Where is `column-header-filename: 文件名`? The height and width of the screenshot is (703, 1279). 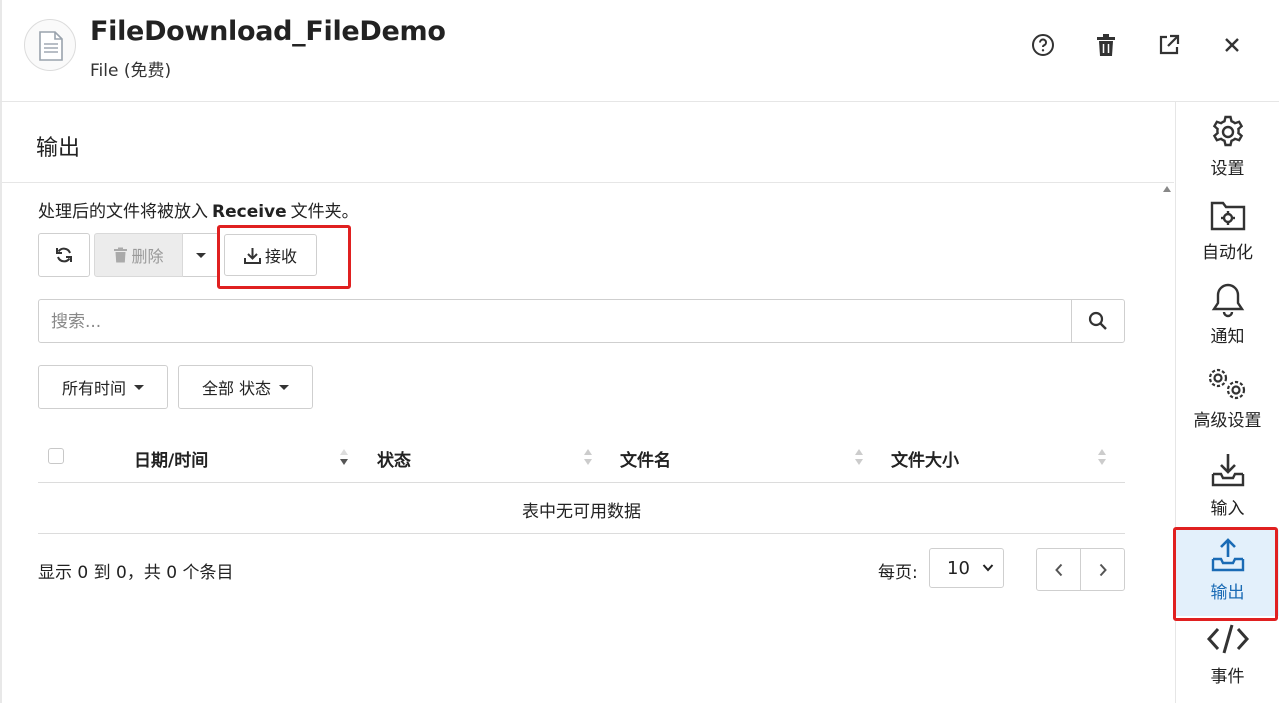
column-header-filename: 文件名 is located at coordinates (645, 458).